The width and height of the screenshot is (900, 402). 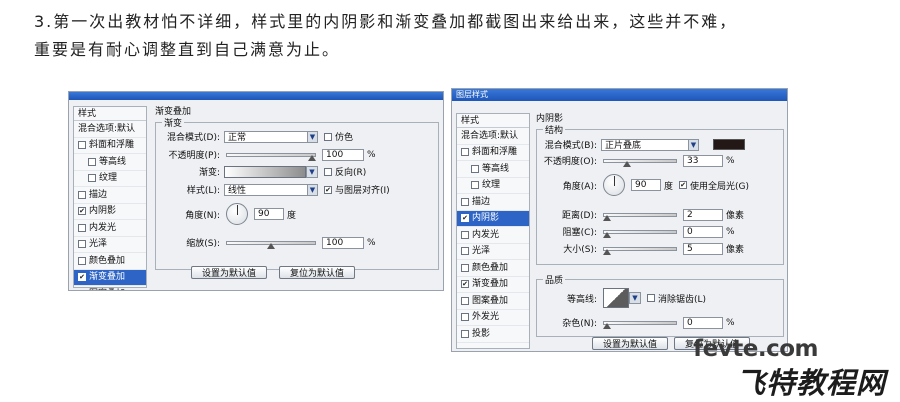 I want to click on noise-input: 0, so click(x=703, y=322).